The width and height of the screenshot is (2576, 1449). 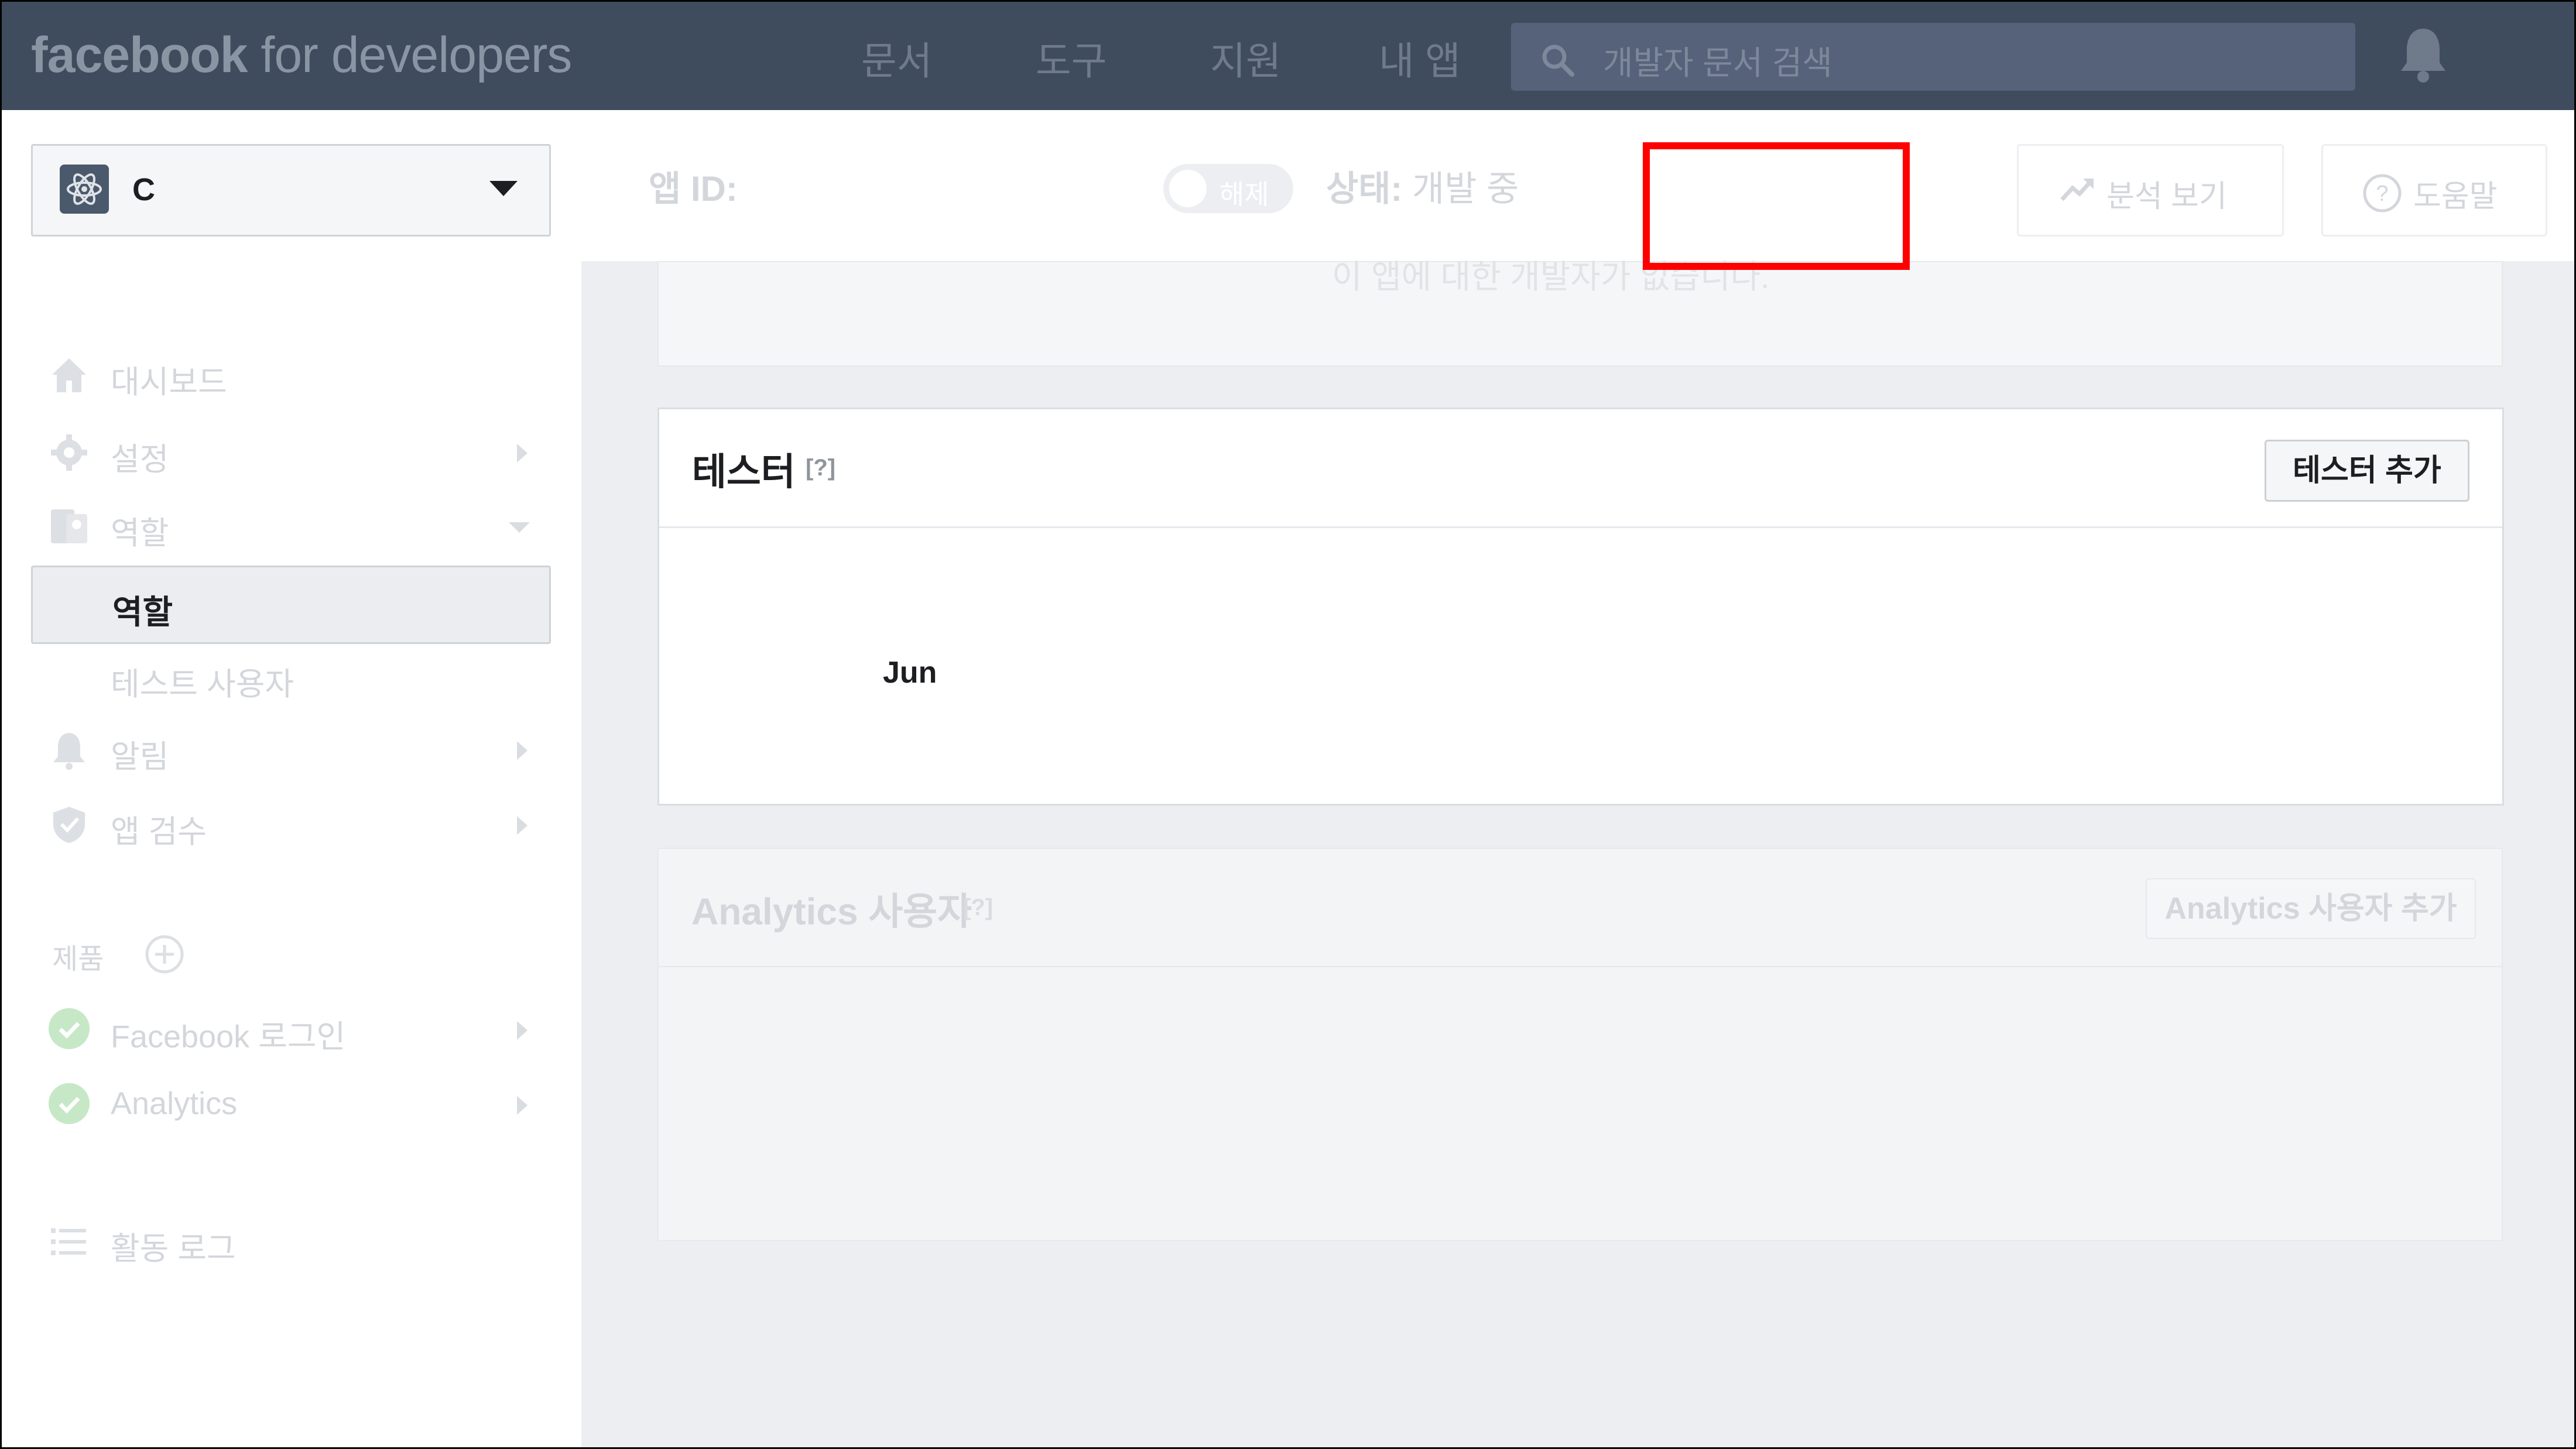 I want to click on nav-my-apps: 내 앱, so click(x=1420, y=58).